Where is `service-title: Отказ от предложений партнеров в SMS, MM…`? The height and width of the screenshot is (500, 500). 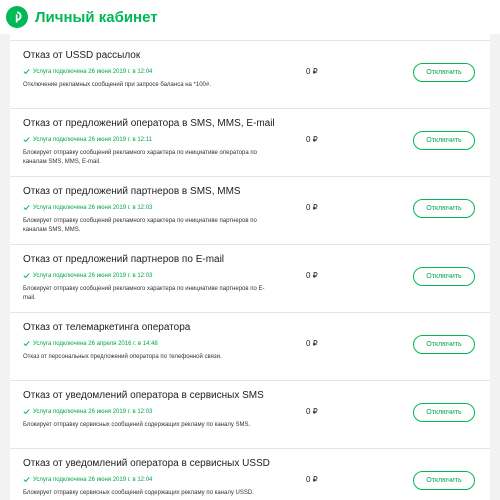
service-title: Отказ от предложений партнеров в SMS, MM… is located at coordinates (132, 191).